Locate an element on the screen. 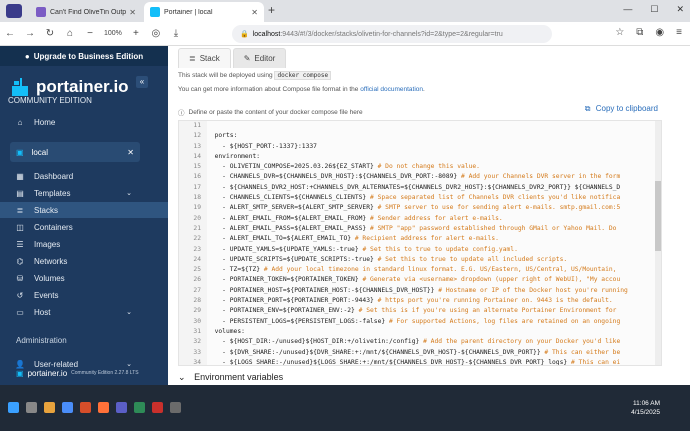  chevron-down-icon: ⌄ is located at coordinates (182, 377).